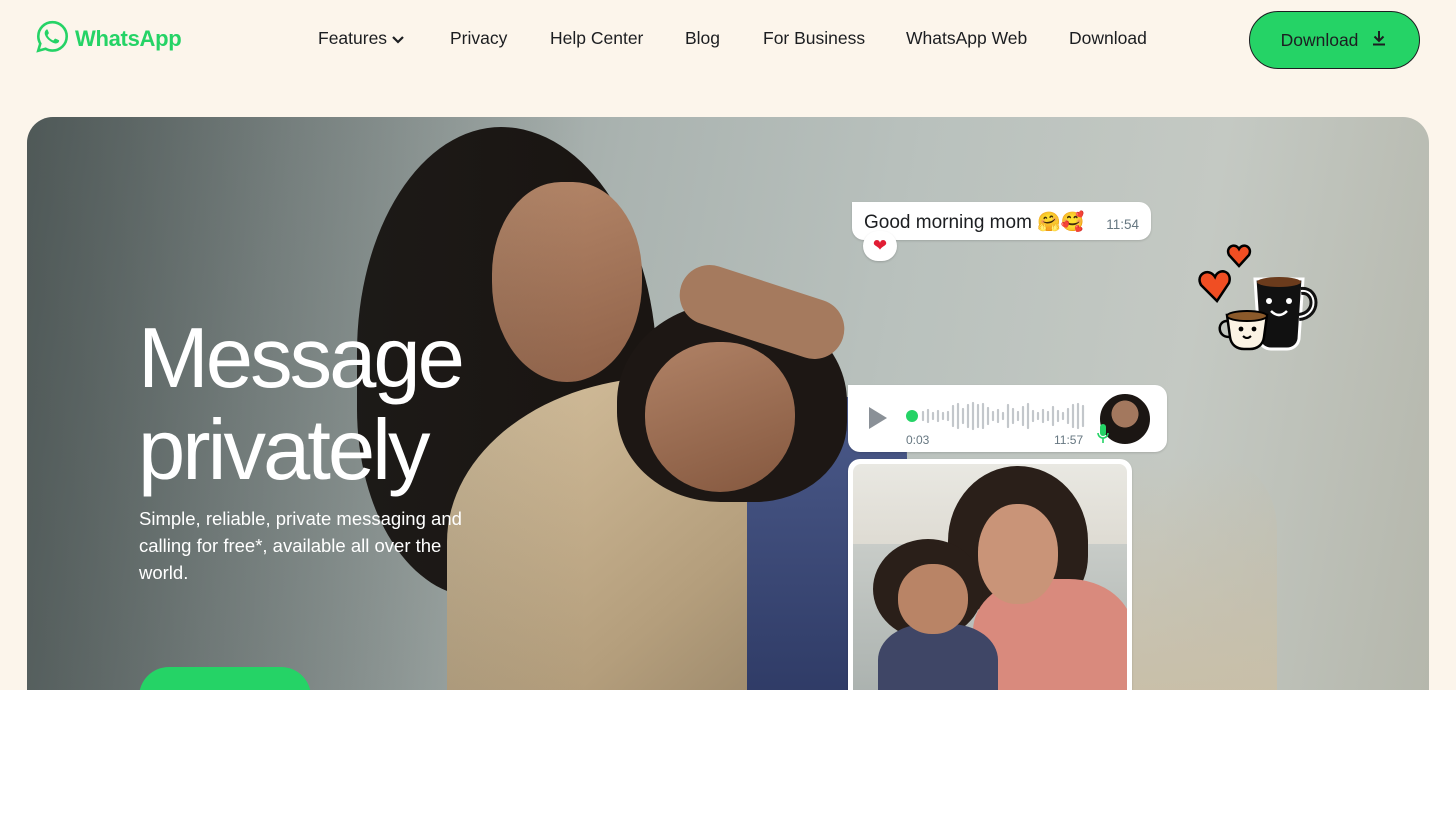 The height and width of the screenshot is (816, 1456). Describe the element at coordinates (1319, 39) in the screenshot. I see `download-button-label: Download` at that location.